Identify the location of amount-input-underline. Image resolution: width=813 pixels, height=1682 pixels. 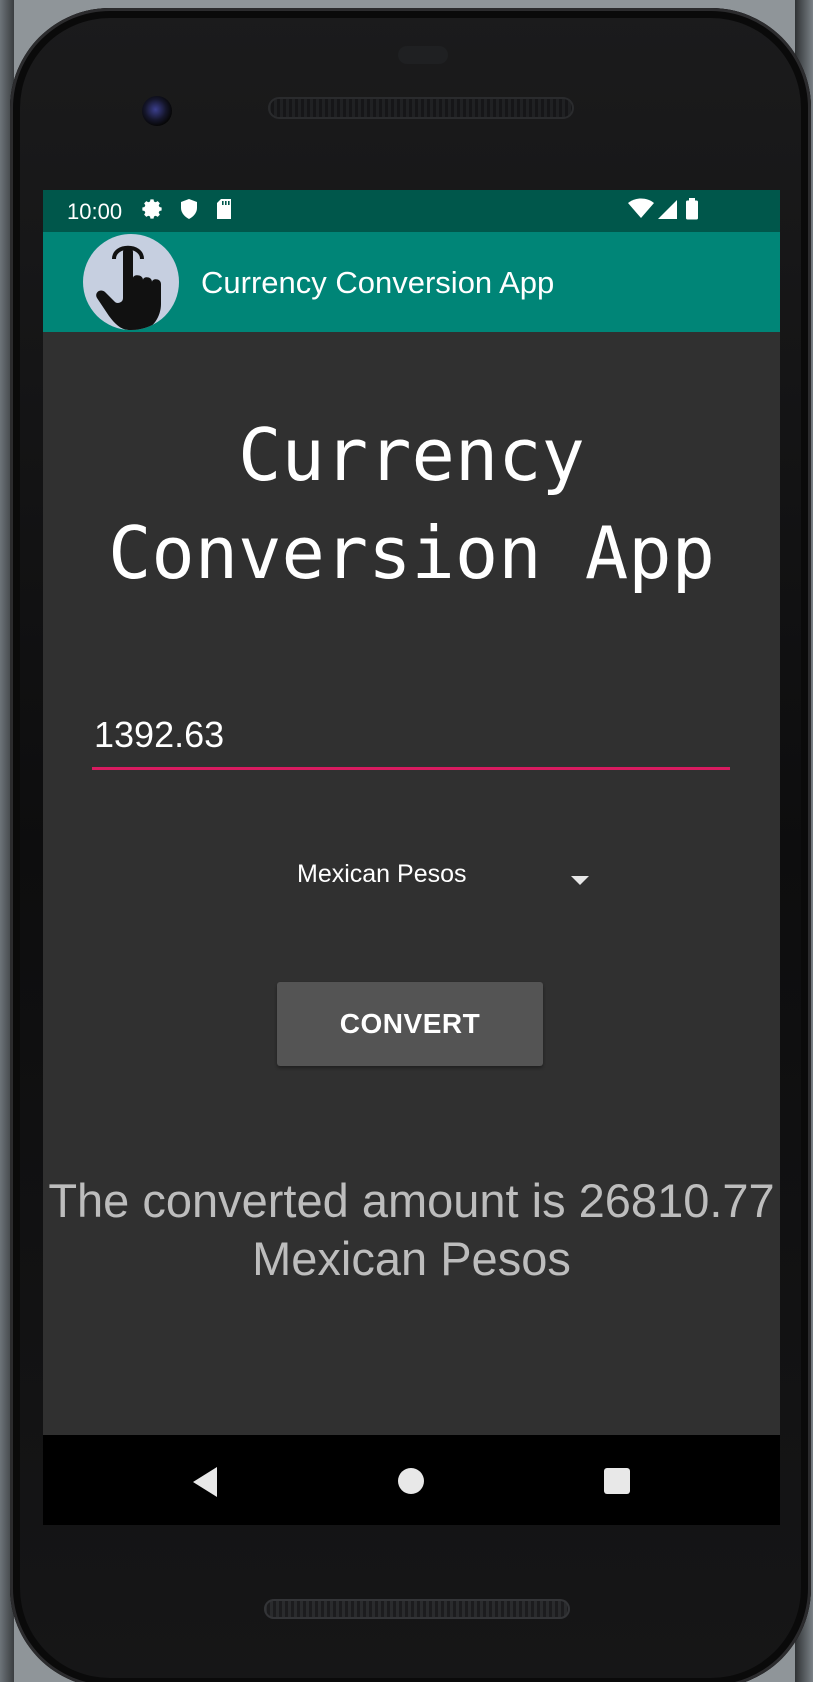
(411, 768).